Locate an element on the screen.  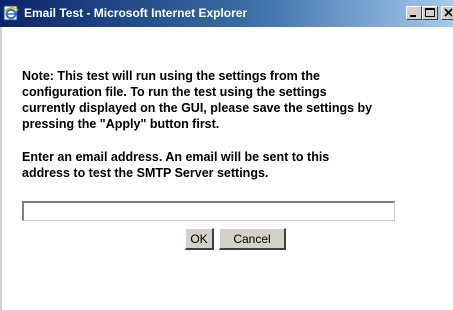
internet-explorer-icon is located at coordinates (11, 13).